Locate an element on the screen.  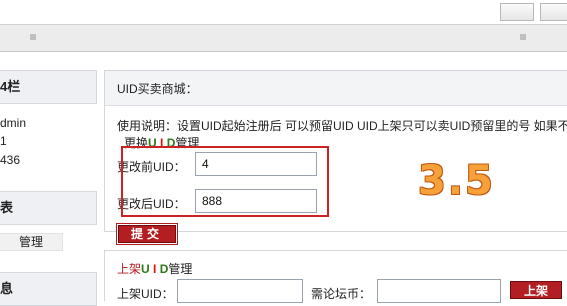
submit-button: 提交 is located at coordinates (147, 234).